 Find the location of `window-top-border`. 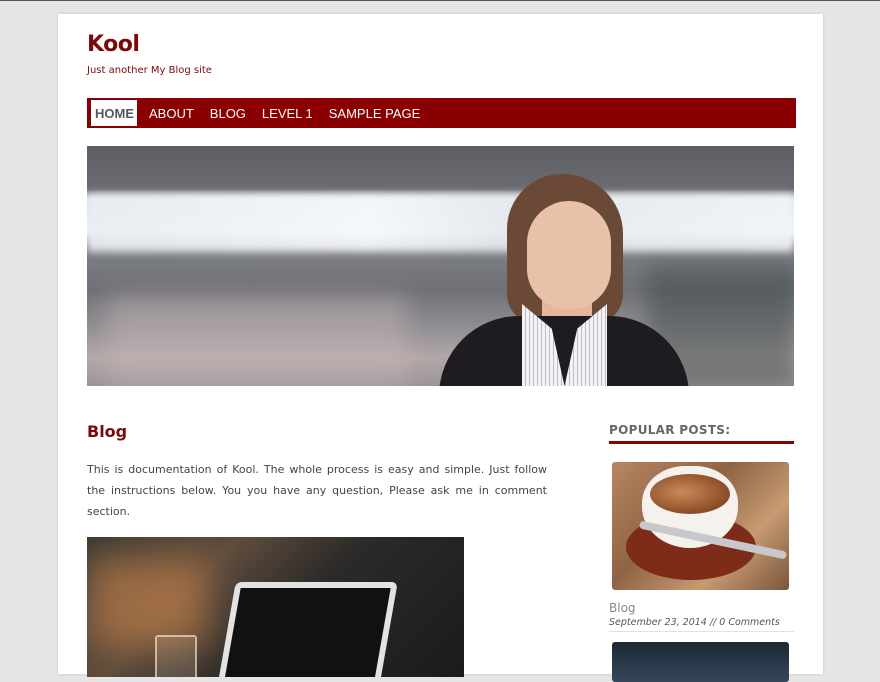

window-top-border is located at coordinates (440, 0).